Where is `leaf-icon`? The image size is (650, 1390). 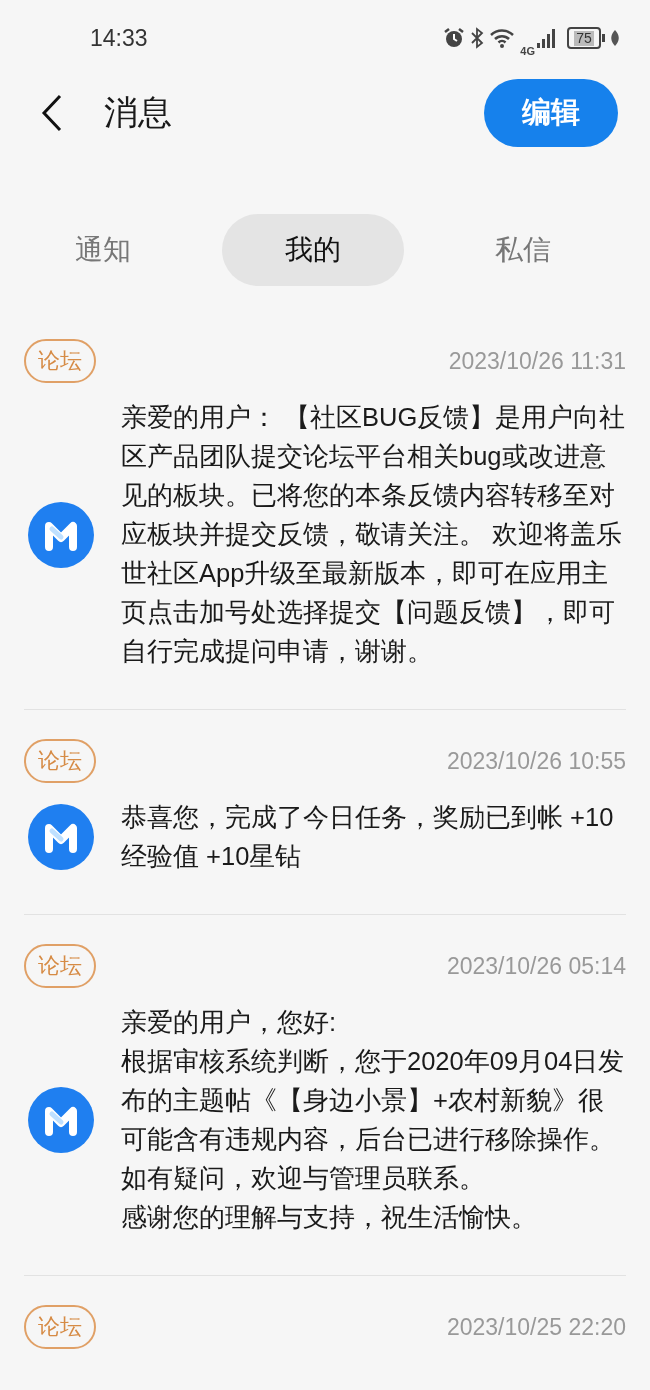 leaf-icon is located at coordinates (615, 38).